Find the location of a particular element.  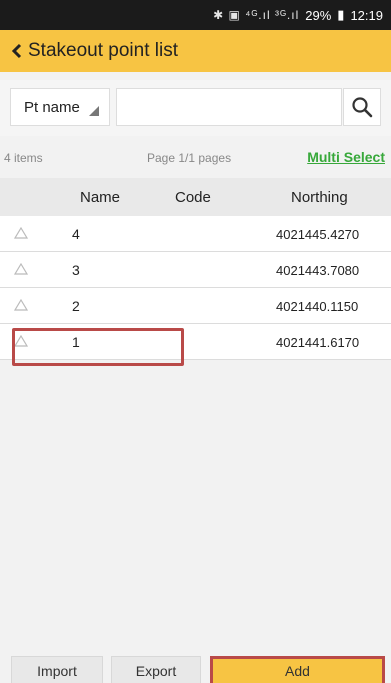

page-title: Stakeout point list is located at coordinates (103, 50).